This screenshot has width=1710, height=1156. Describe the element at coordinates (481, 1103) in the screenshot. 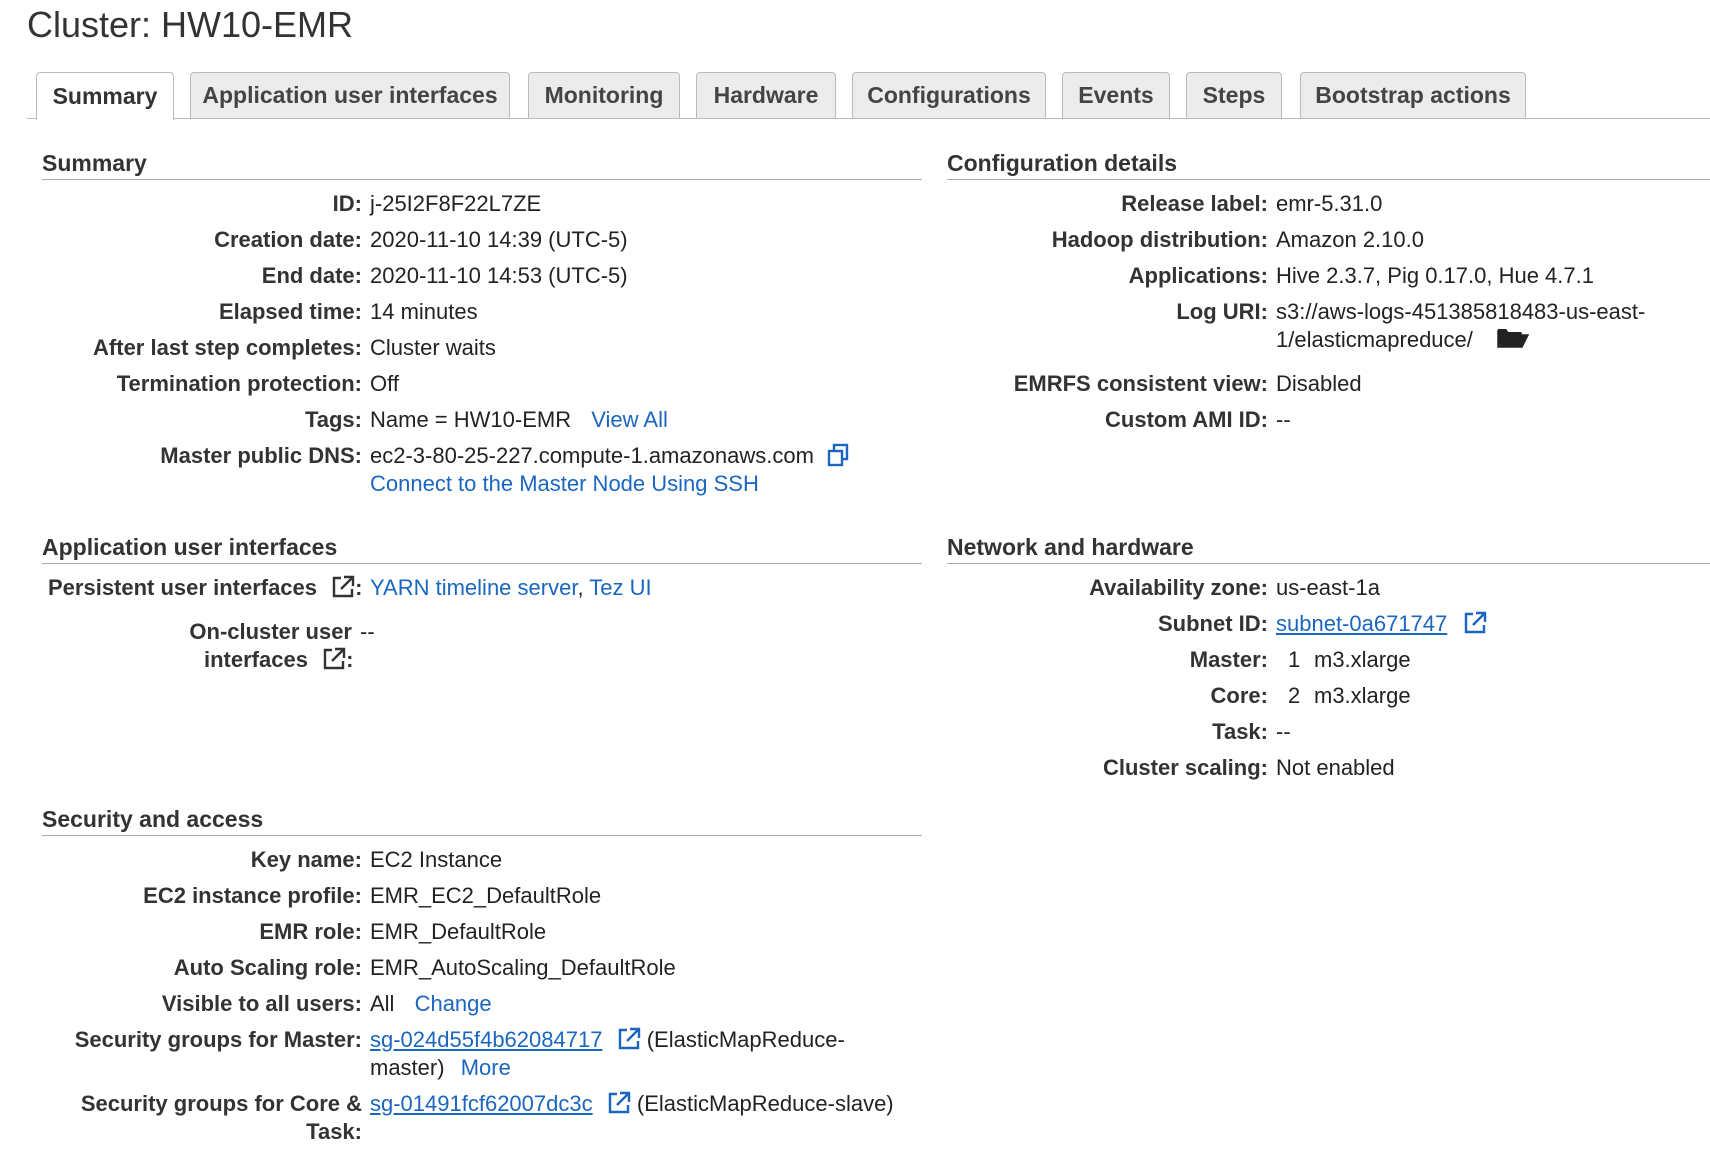

I see `sg-core-link: sg-01491fcf62007dc3c` at that location.